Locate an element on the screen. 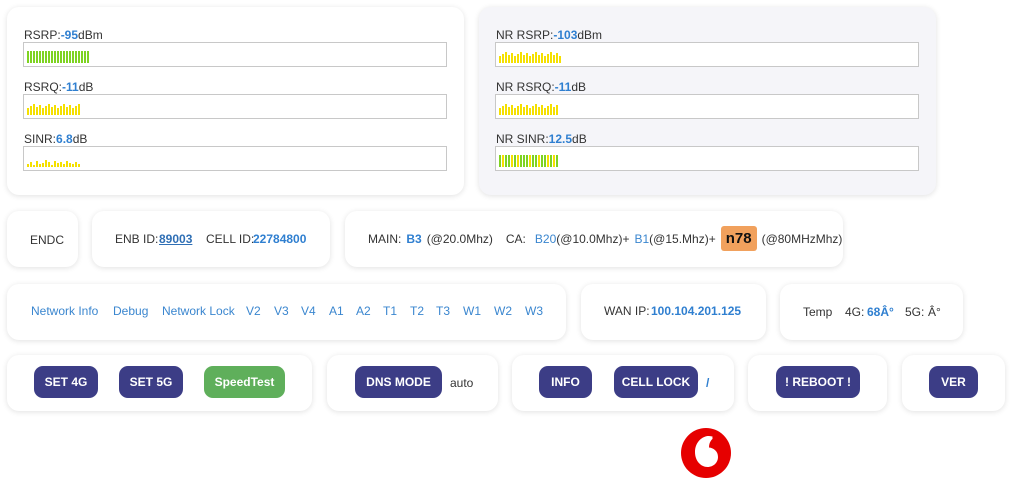 This screenshot has width=1024, height=492. temp-label: Temp is located at coordinates (818, 312).